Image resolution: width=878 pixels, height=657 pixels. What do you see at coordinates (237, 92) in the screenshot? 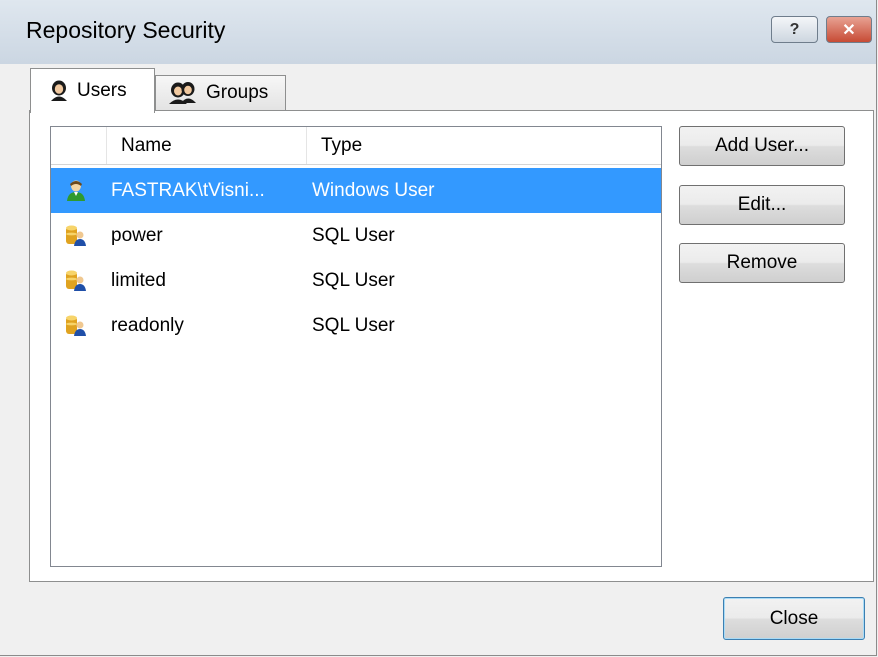
I see `tab-groups-label: Groups` at bounding box center [237, 92].